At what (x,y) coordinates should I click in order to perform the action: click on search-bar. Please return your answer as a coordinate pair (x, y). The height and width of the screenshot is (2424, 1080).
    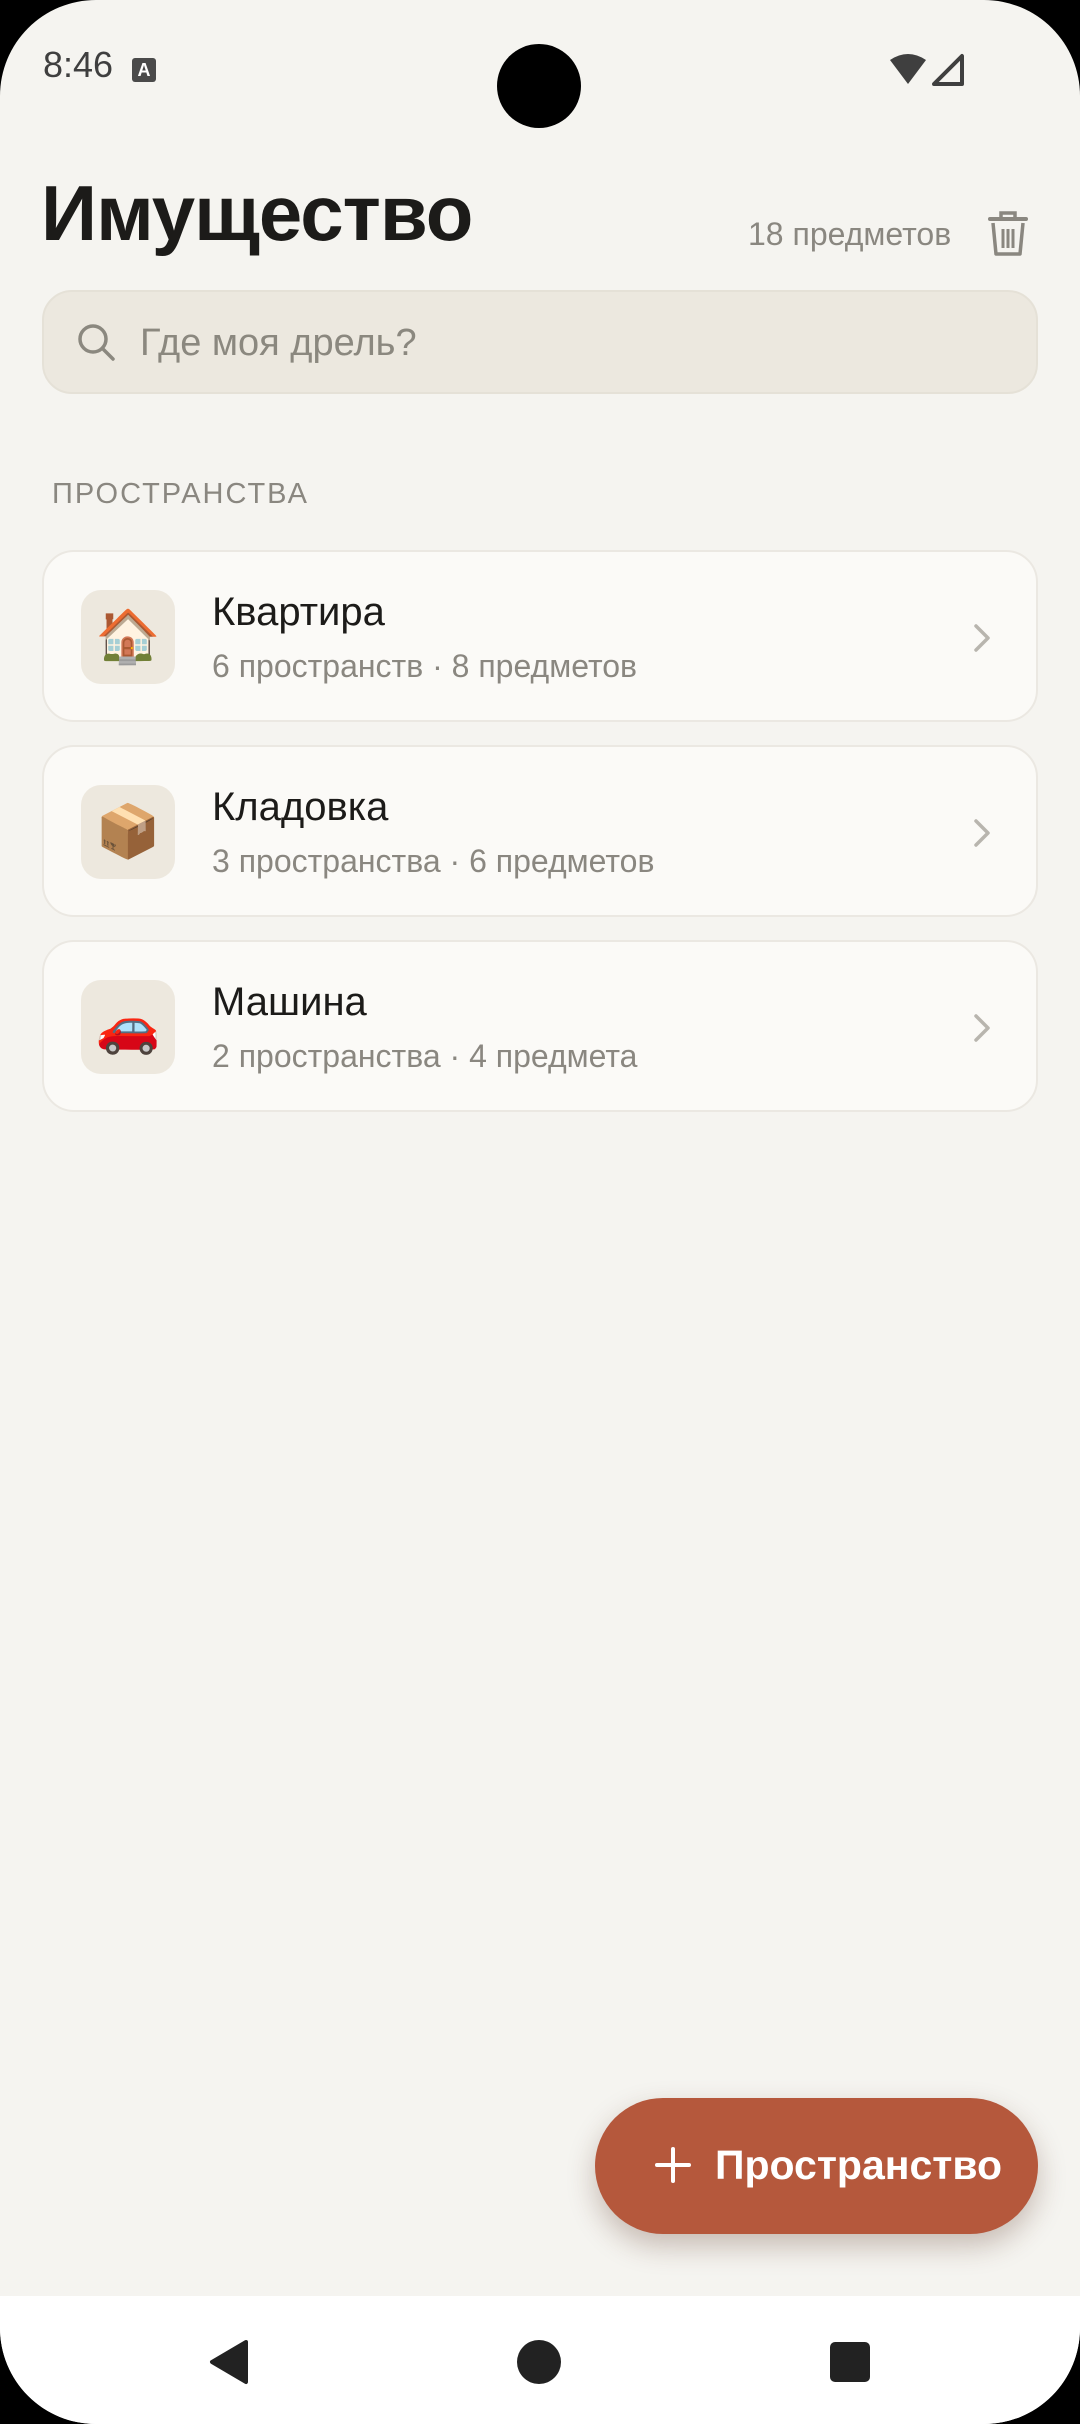
    Looking at the image, I should click on (540, 342).